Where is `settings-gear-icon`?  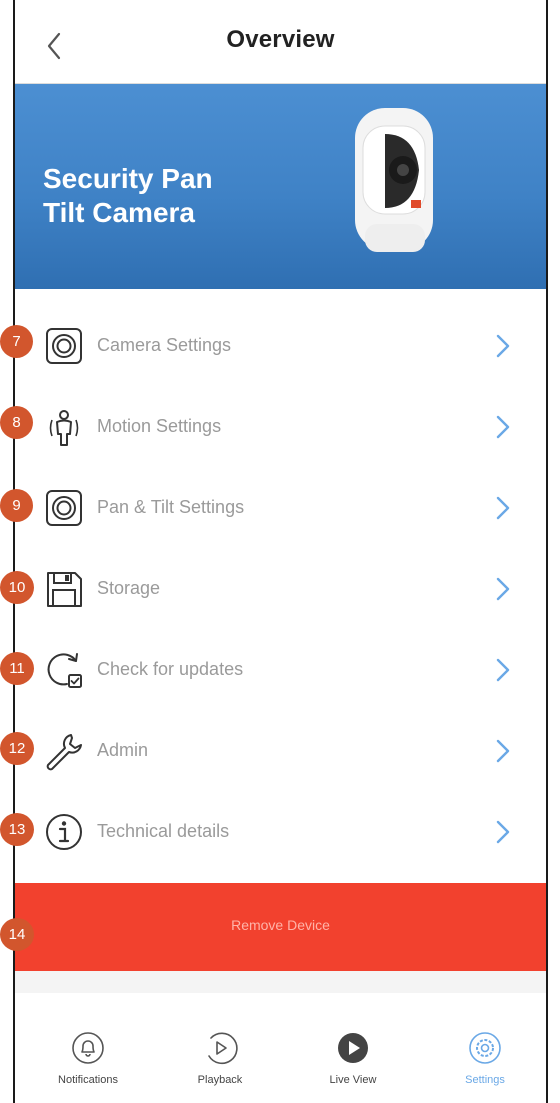
settings-gear-icon is located at coordinates (485, 1048).